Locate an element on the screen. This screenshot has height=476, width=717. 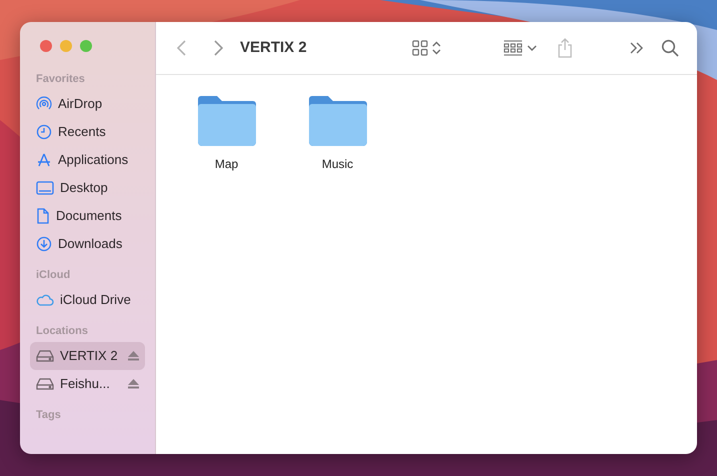
app-store-icon is located at coordinates (44, 160).